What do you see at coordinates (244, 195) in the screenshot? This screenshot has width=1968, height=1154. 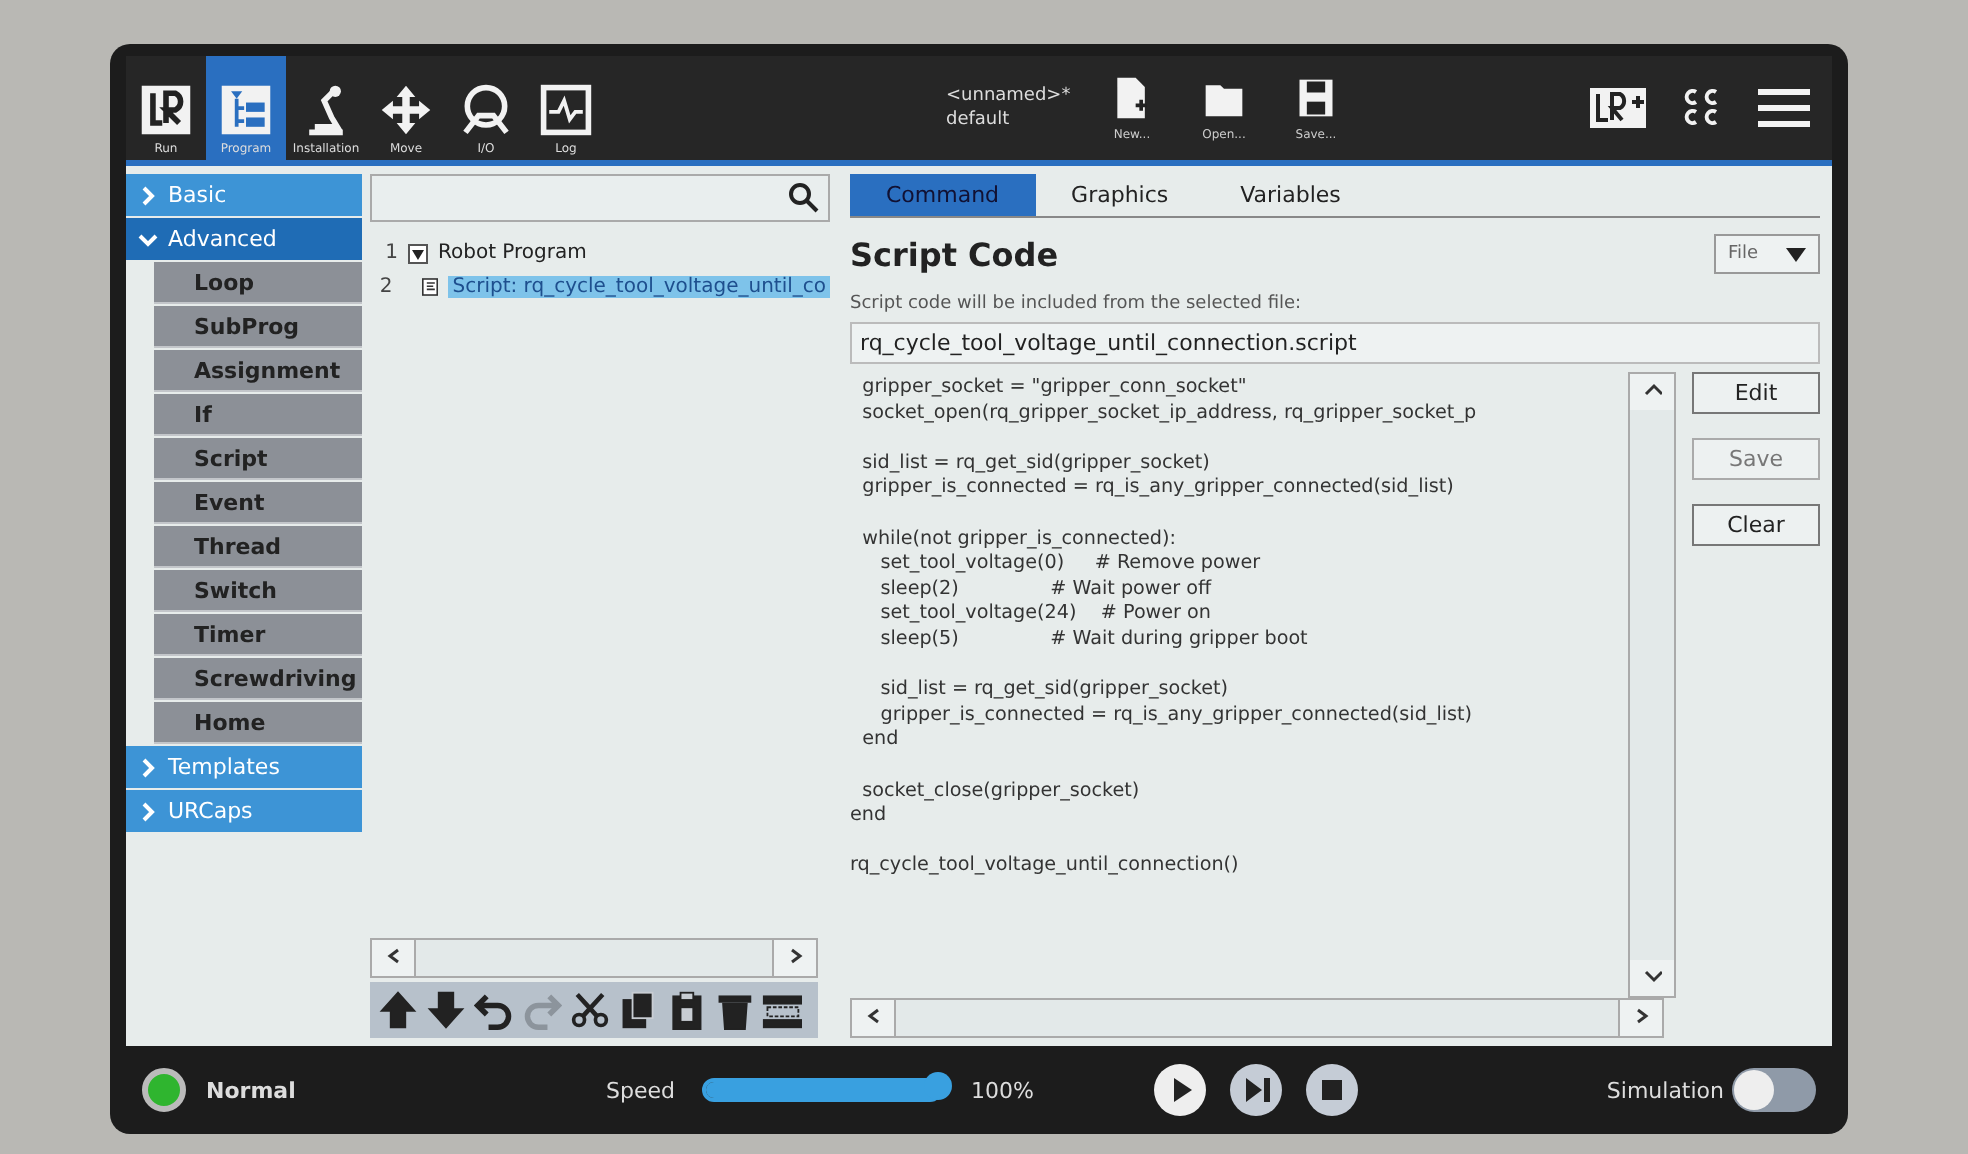 I see `category-header: Basic` at bounding box center [244, 195].